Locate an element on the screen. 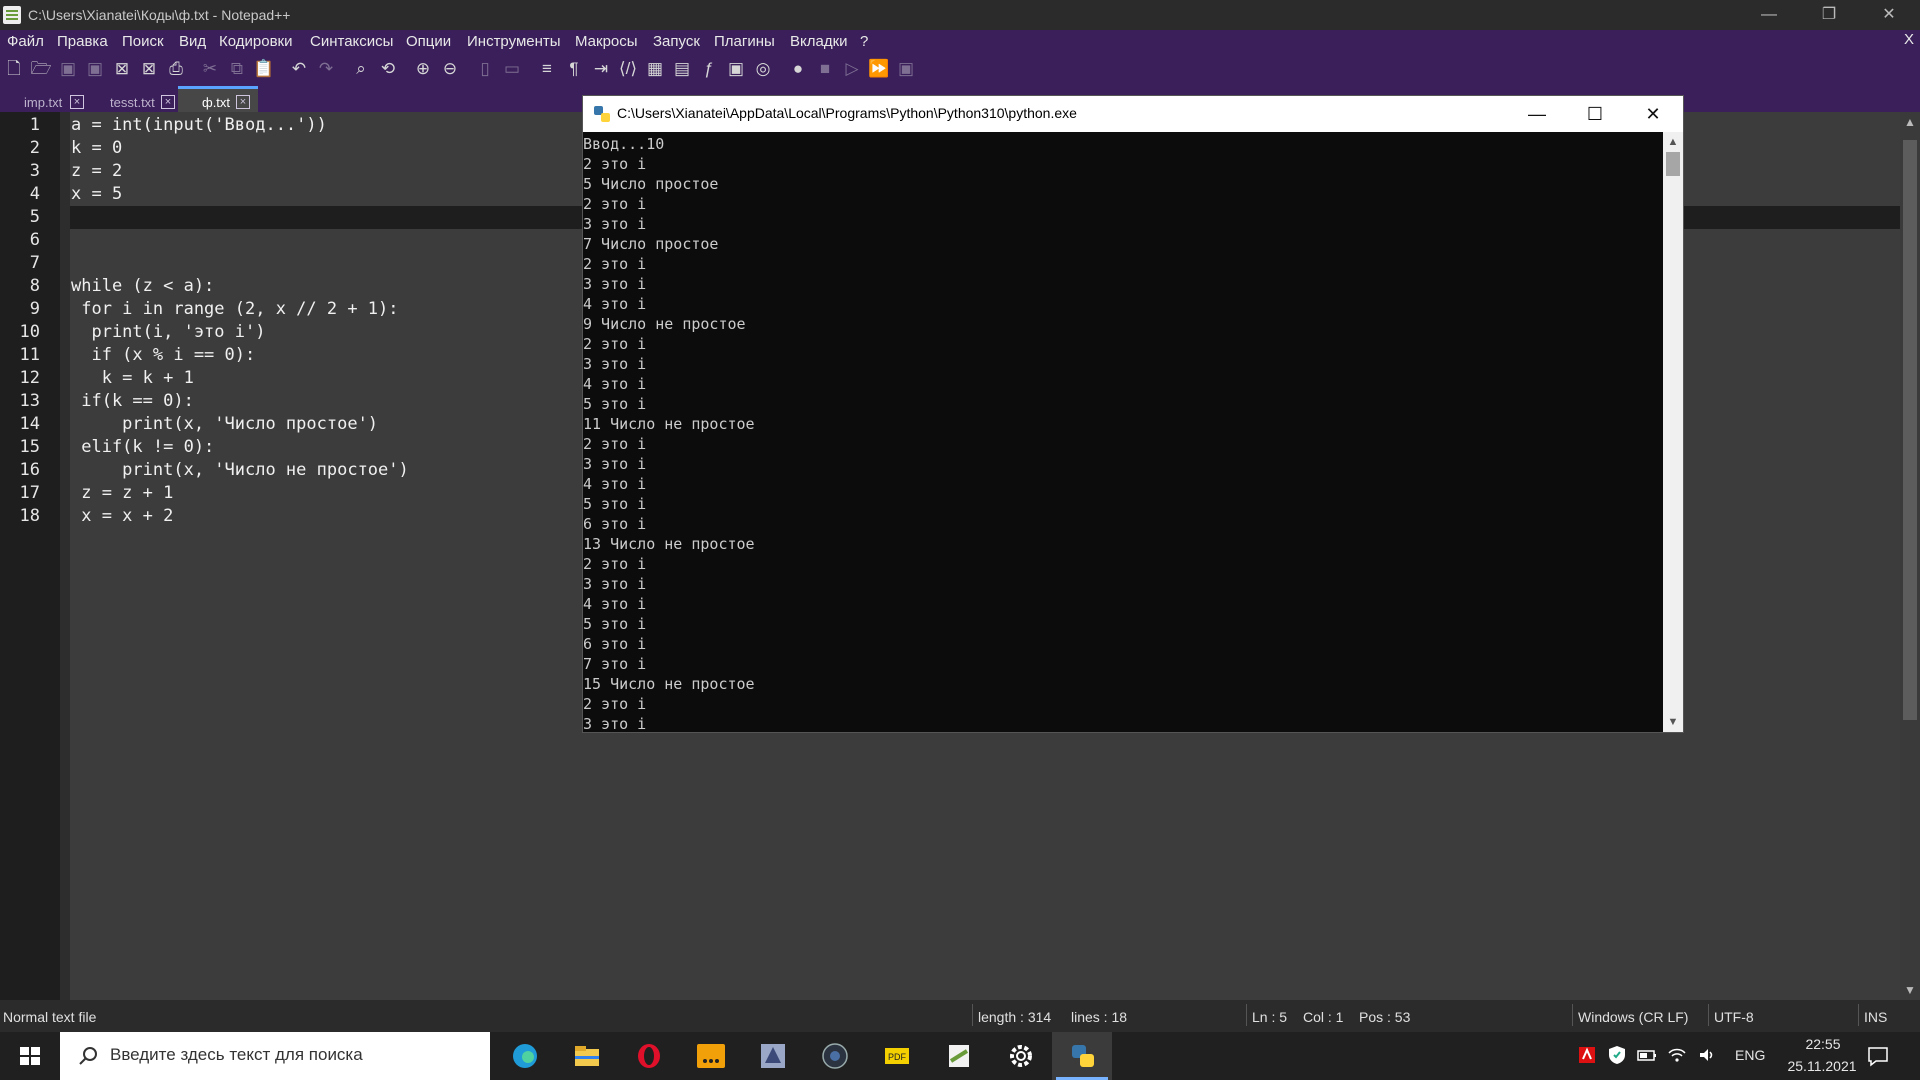 The image size is (1920, 1080). console-scrollbar-thumb is located at coordinates (1673, 164).